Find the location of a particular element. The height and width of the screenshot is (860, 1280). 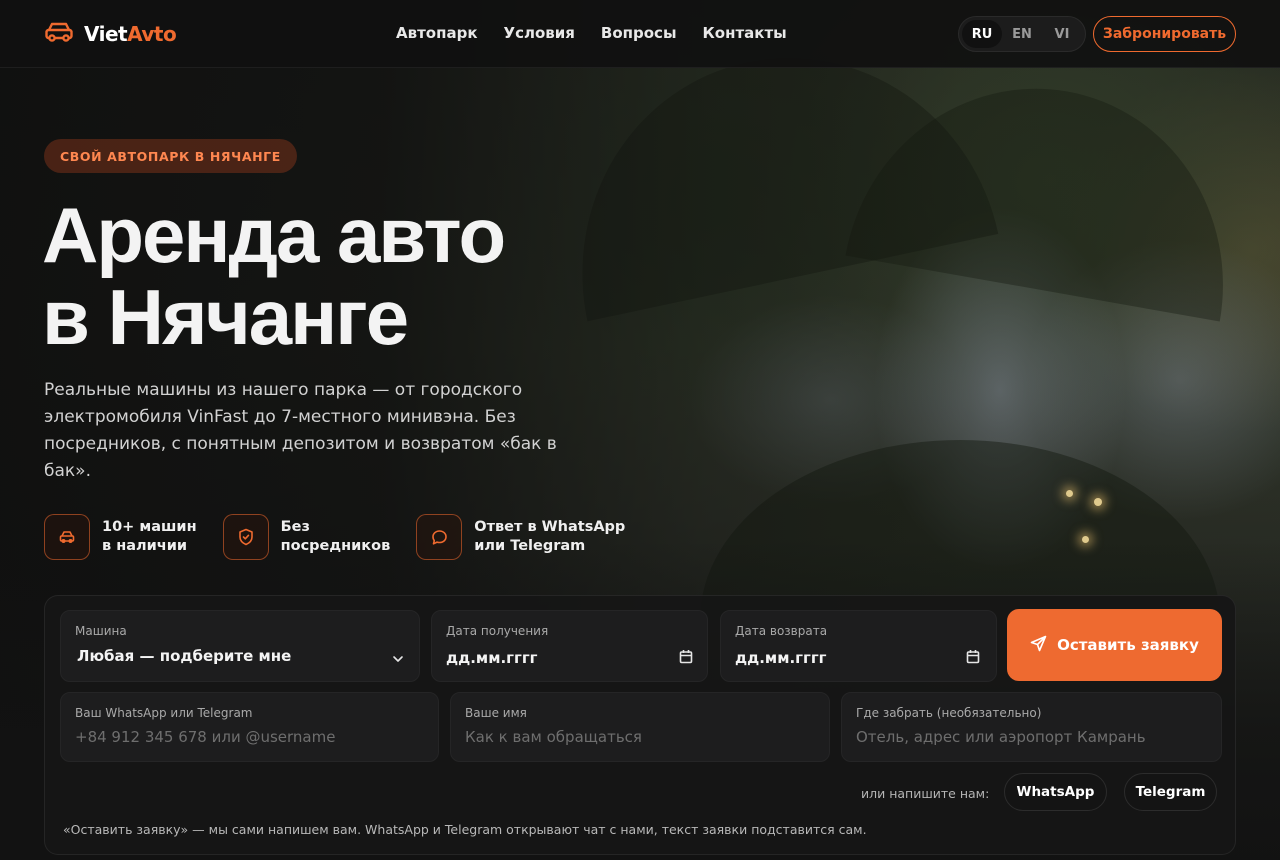

feature-text: Без посредников is located at coordinates (335, 536).